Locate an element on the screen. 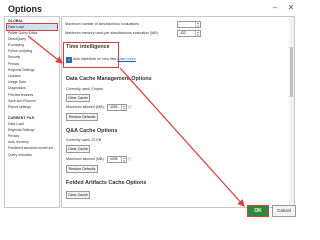  sidebar-item-query-reduction: Query reduction is located at coordinates (32, 155).